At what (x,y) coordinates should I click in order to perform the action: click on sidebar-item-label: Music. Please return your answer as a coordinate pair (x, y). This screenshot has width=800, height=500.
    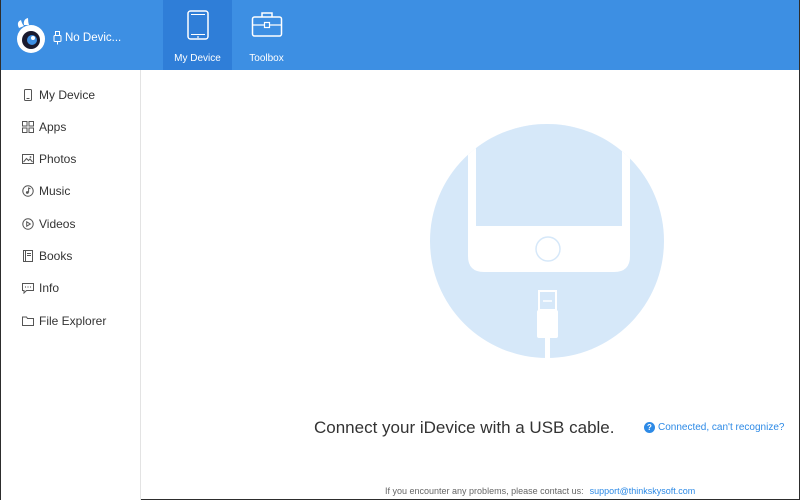
    Looking at the image, I should click on (55, 191).